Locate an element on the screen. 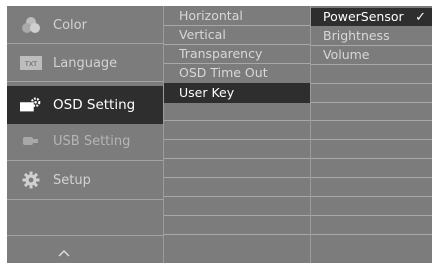 The width and height of the screenshot is (439, 268). option-user-key: User Key is located at coordinates (237, 93).